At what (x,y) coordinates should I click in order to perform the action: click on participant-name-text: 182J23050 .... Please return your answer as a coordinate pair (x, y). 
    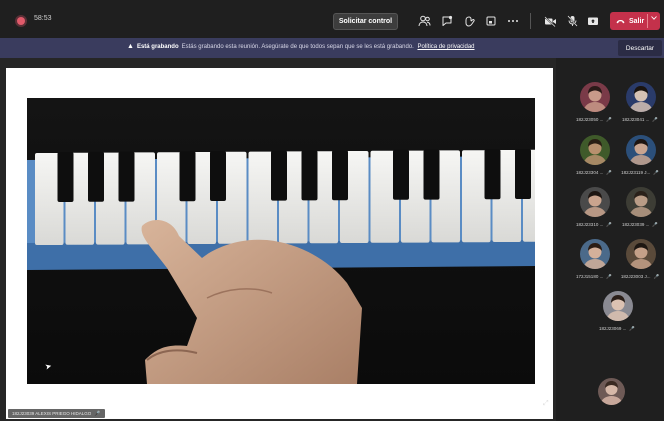
    Looking at the image, I should click on (590, 119).